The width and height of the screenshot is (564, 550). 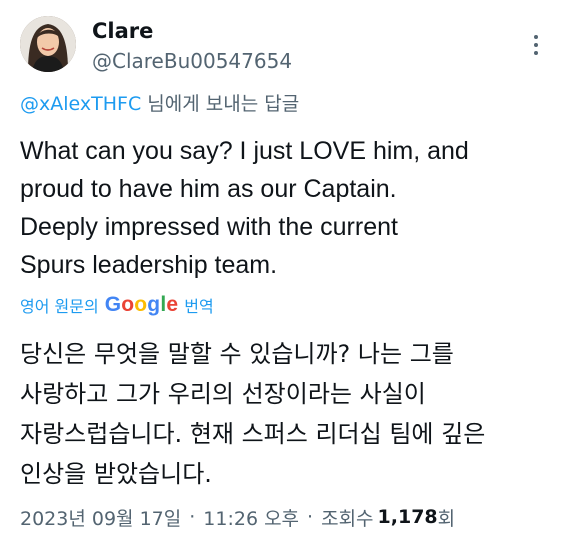 What do you see at coordinates (100, 517) in the screenshot?
I see `tweet-date: 2023년 09월 17일` at bounding box center [100, 517].